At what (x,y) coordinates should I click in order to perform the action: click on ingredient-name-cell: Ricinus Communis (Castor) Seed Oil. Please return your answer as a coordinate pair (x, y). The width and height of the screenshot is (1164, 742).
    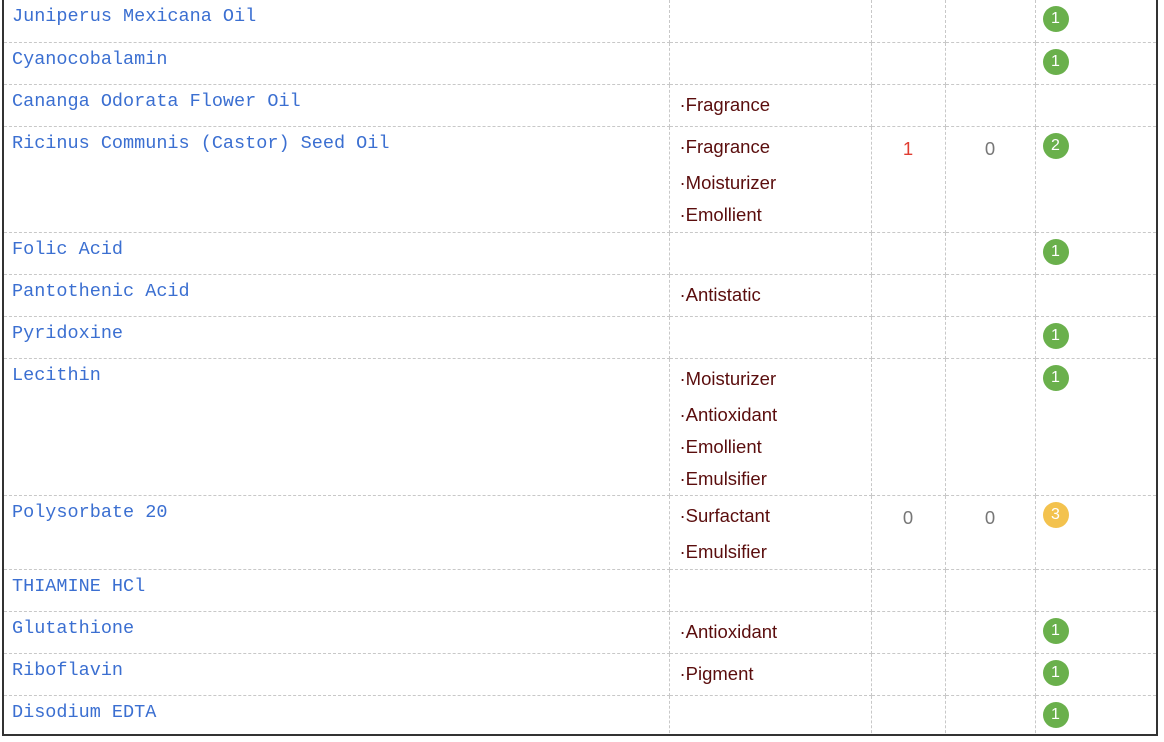
    Looking at the image, I should click on (337, 179).